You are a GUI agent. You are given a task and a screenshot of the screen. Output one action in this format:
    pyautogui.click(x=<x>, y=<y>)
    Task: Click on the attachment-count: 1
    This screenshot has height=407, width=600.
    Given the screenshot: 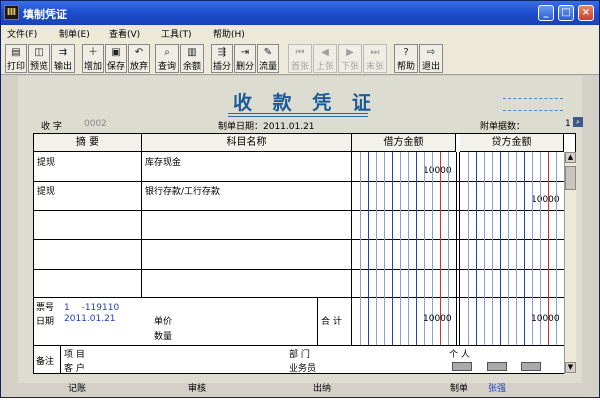 What is the action you would take?
    pyautogui.click(x=568, y=124)
    